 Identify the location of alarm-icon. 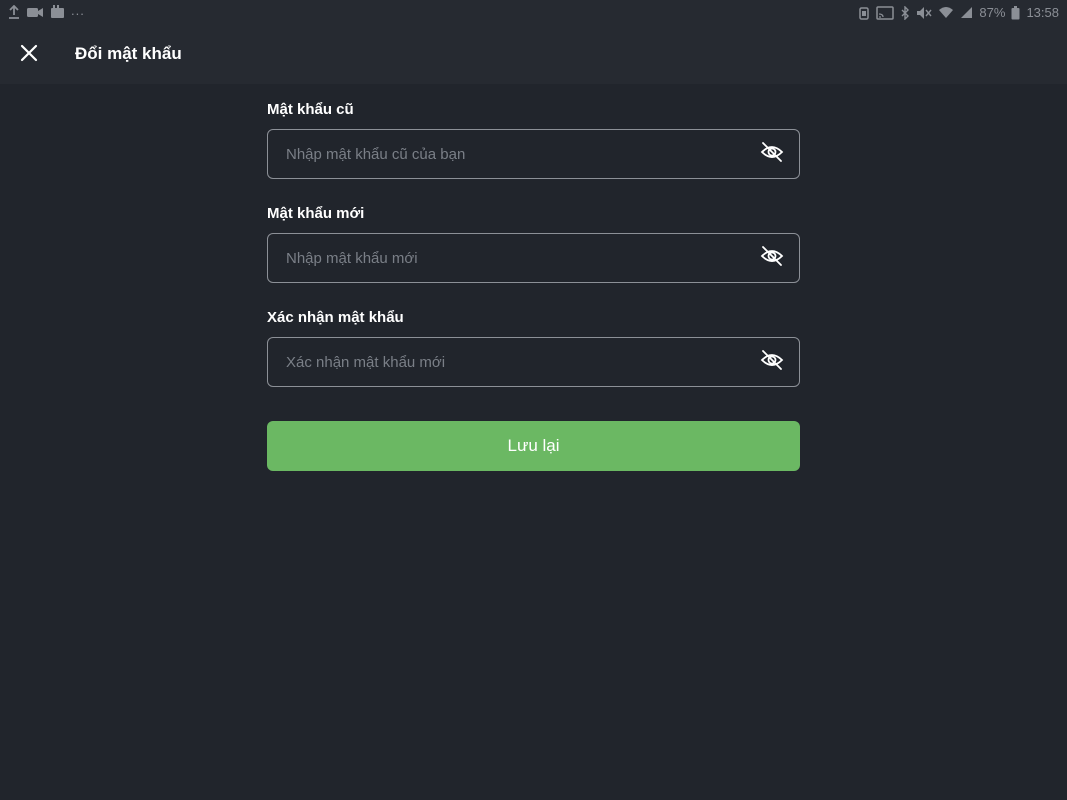
(864, 13).